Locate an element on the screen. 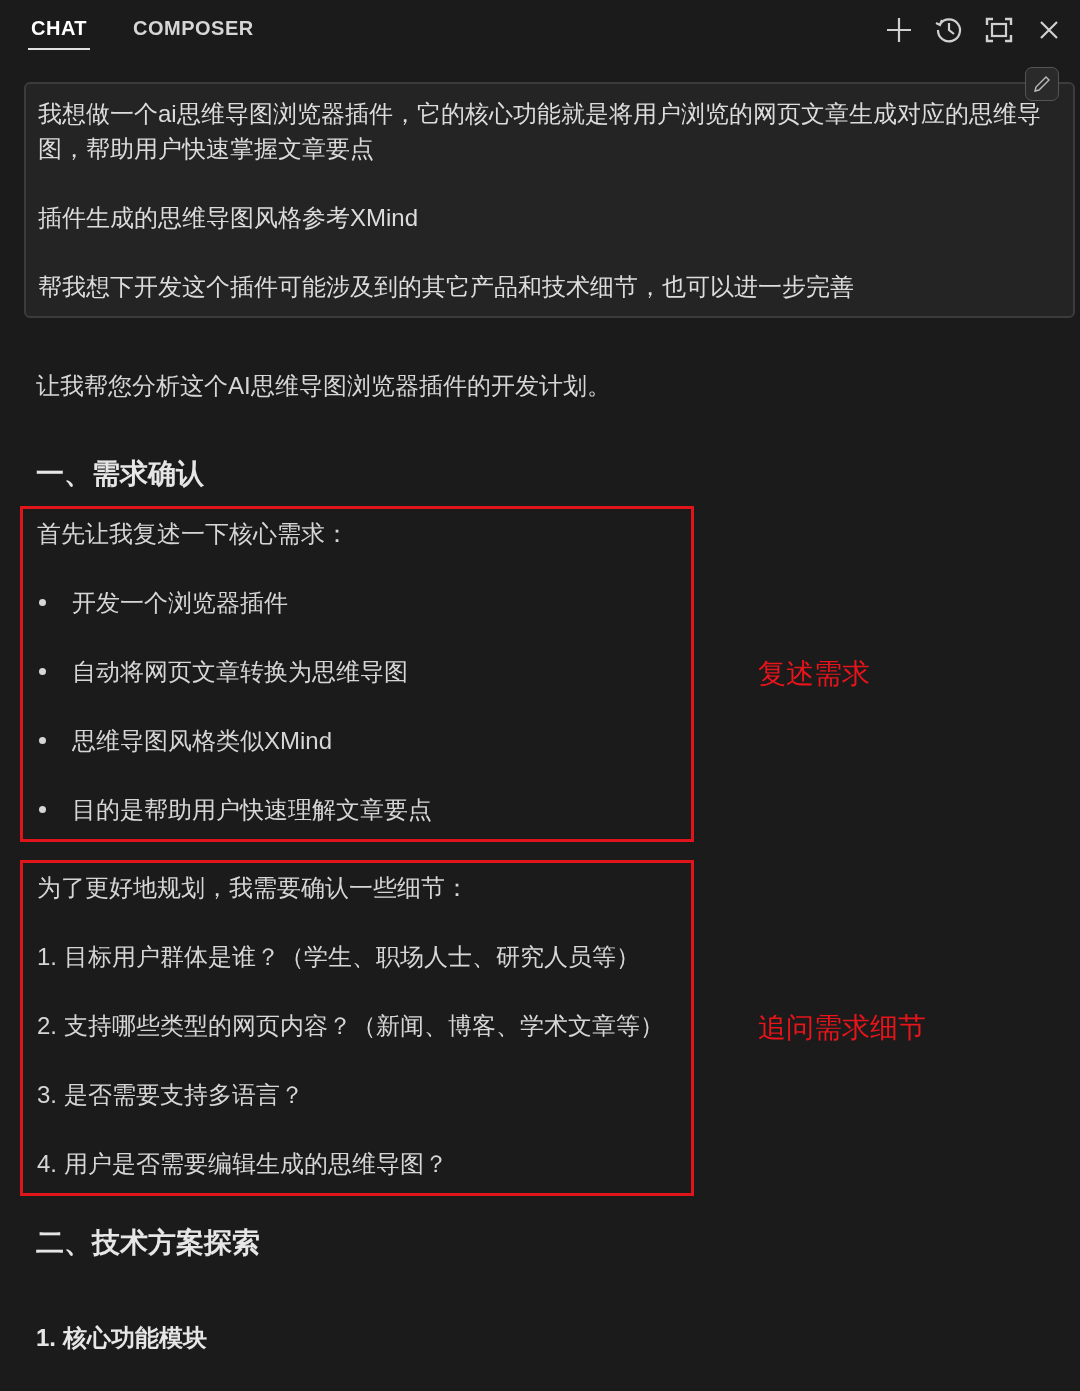 Image resolution: width=1080 pixels, height=1391 pixels. annotation-label: 复述需求 is located at coordinates (814, 674).